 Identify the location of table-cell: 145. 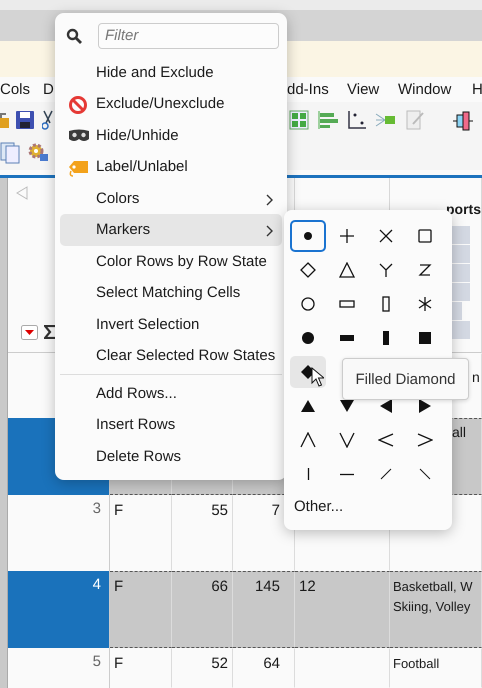
(264, 609).